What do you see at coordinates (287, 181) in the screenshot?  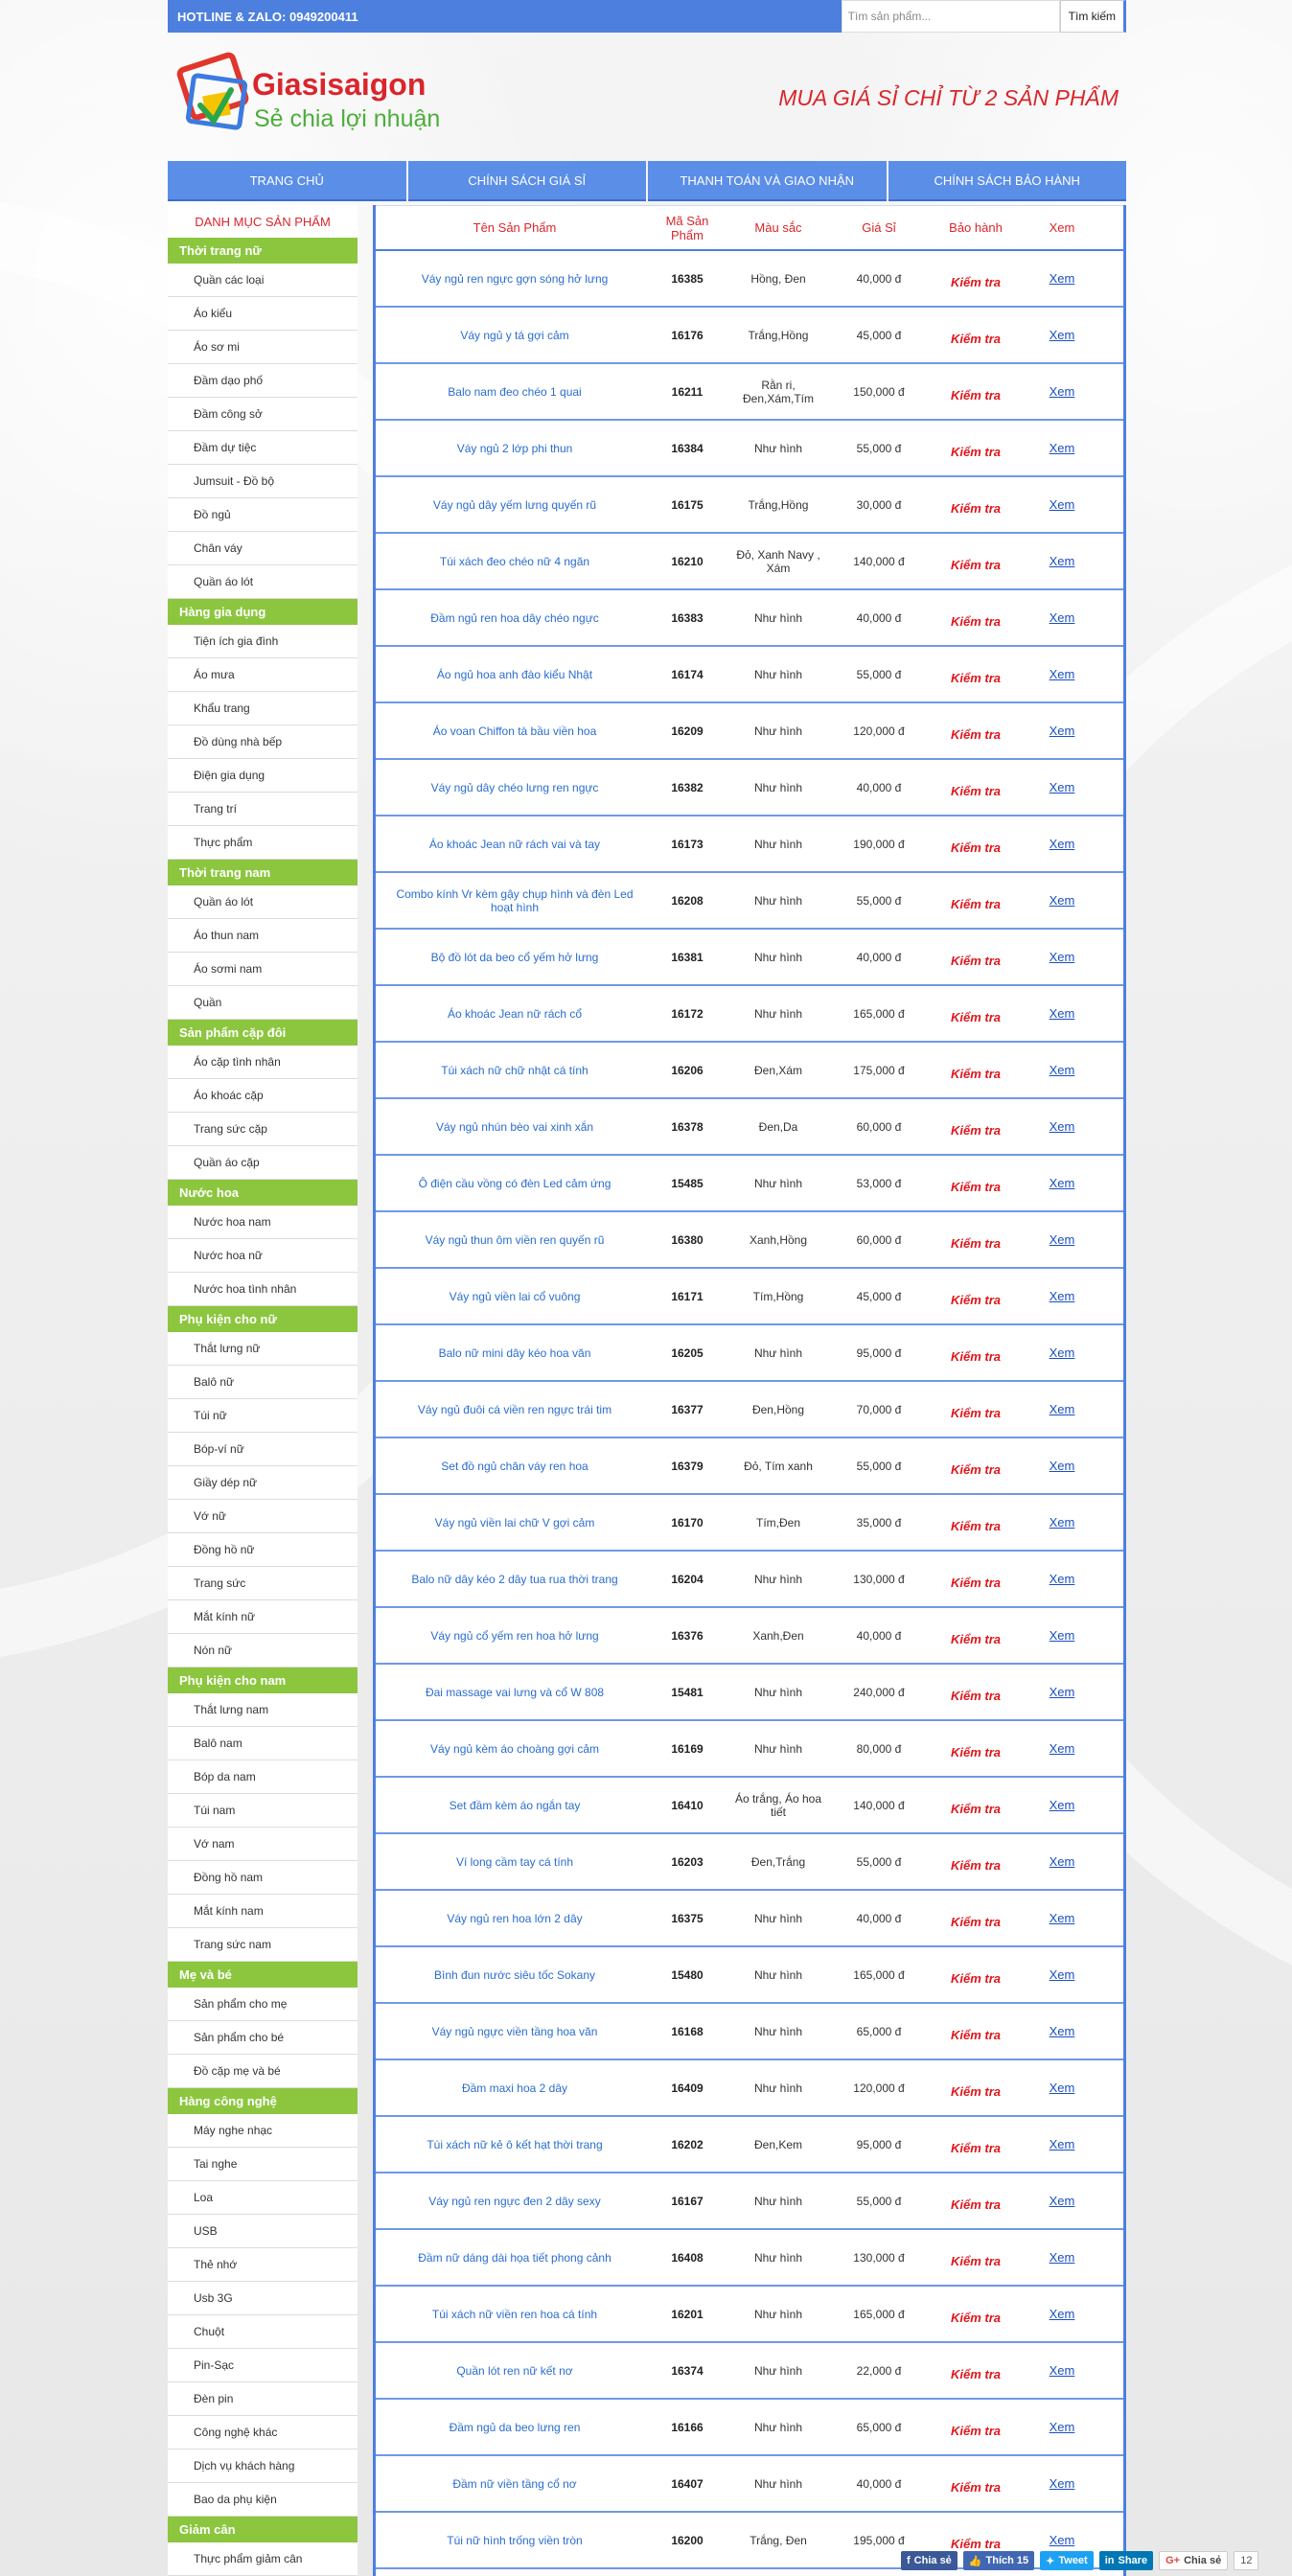 I see `nav-home: TRANG CHỦ` at bounding box center [287, 181].